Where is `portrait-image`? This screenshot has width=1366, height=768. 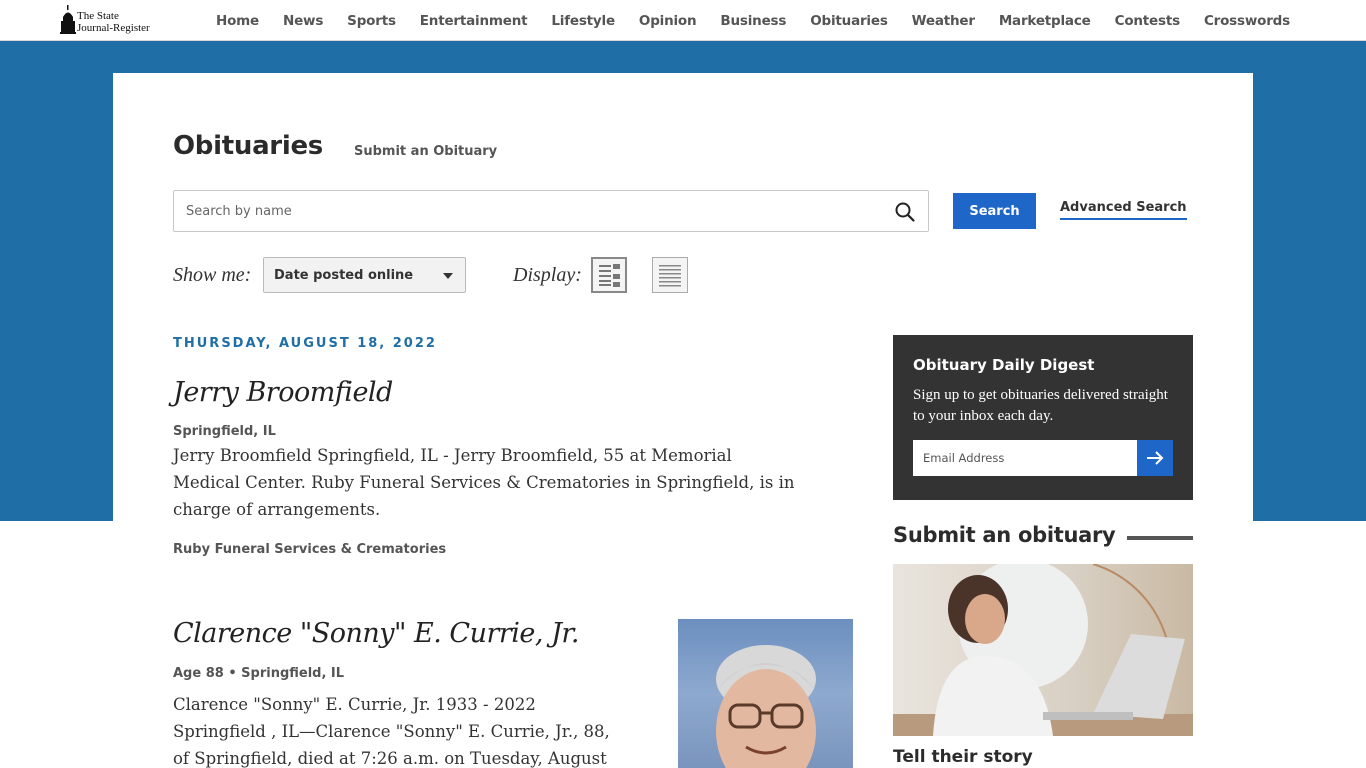 portrait-image is located at coordinates (766, 706).